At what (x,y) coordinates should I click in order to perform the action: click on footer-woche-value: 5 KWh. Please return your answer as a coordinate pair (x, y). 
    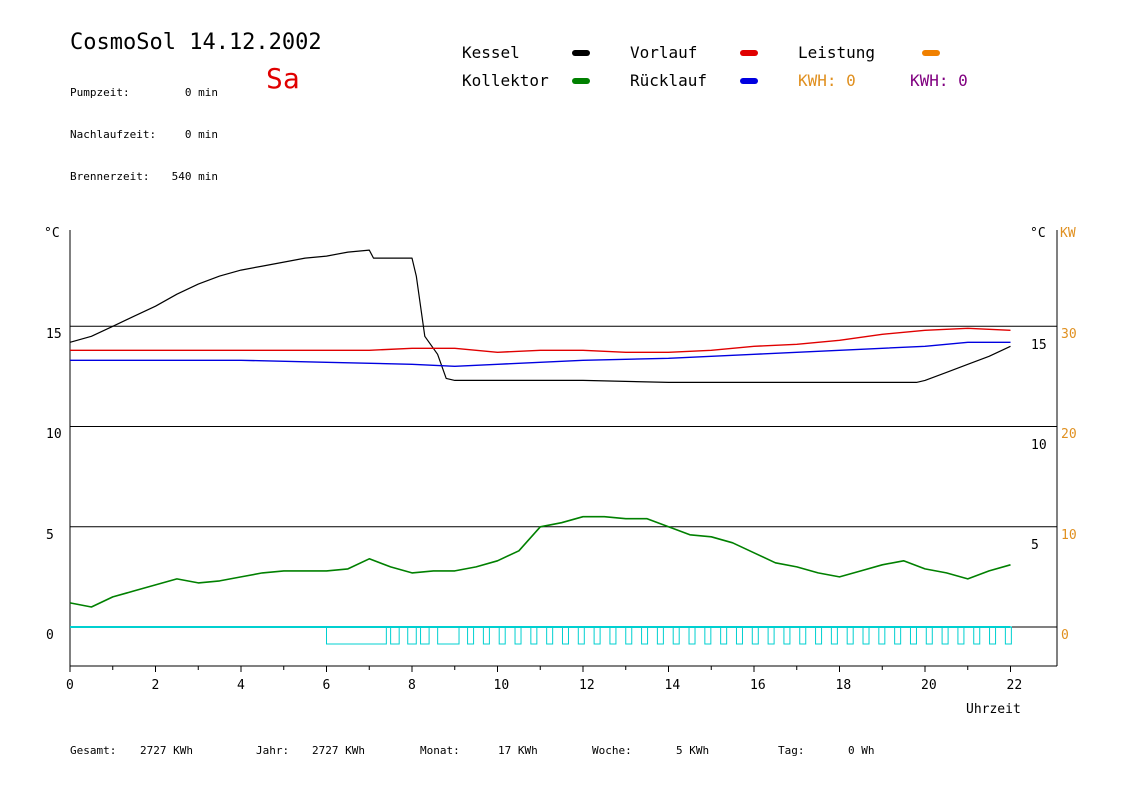
    Looking at the image, I should click on (693, 750).